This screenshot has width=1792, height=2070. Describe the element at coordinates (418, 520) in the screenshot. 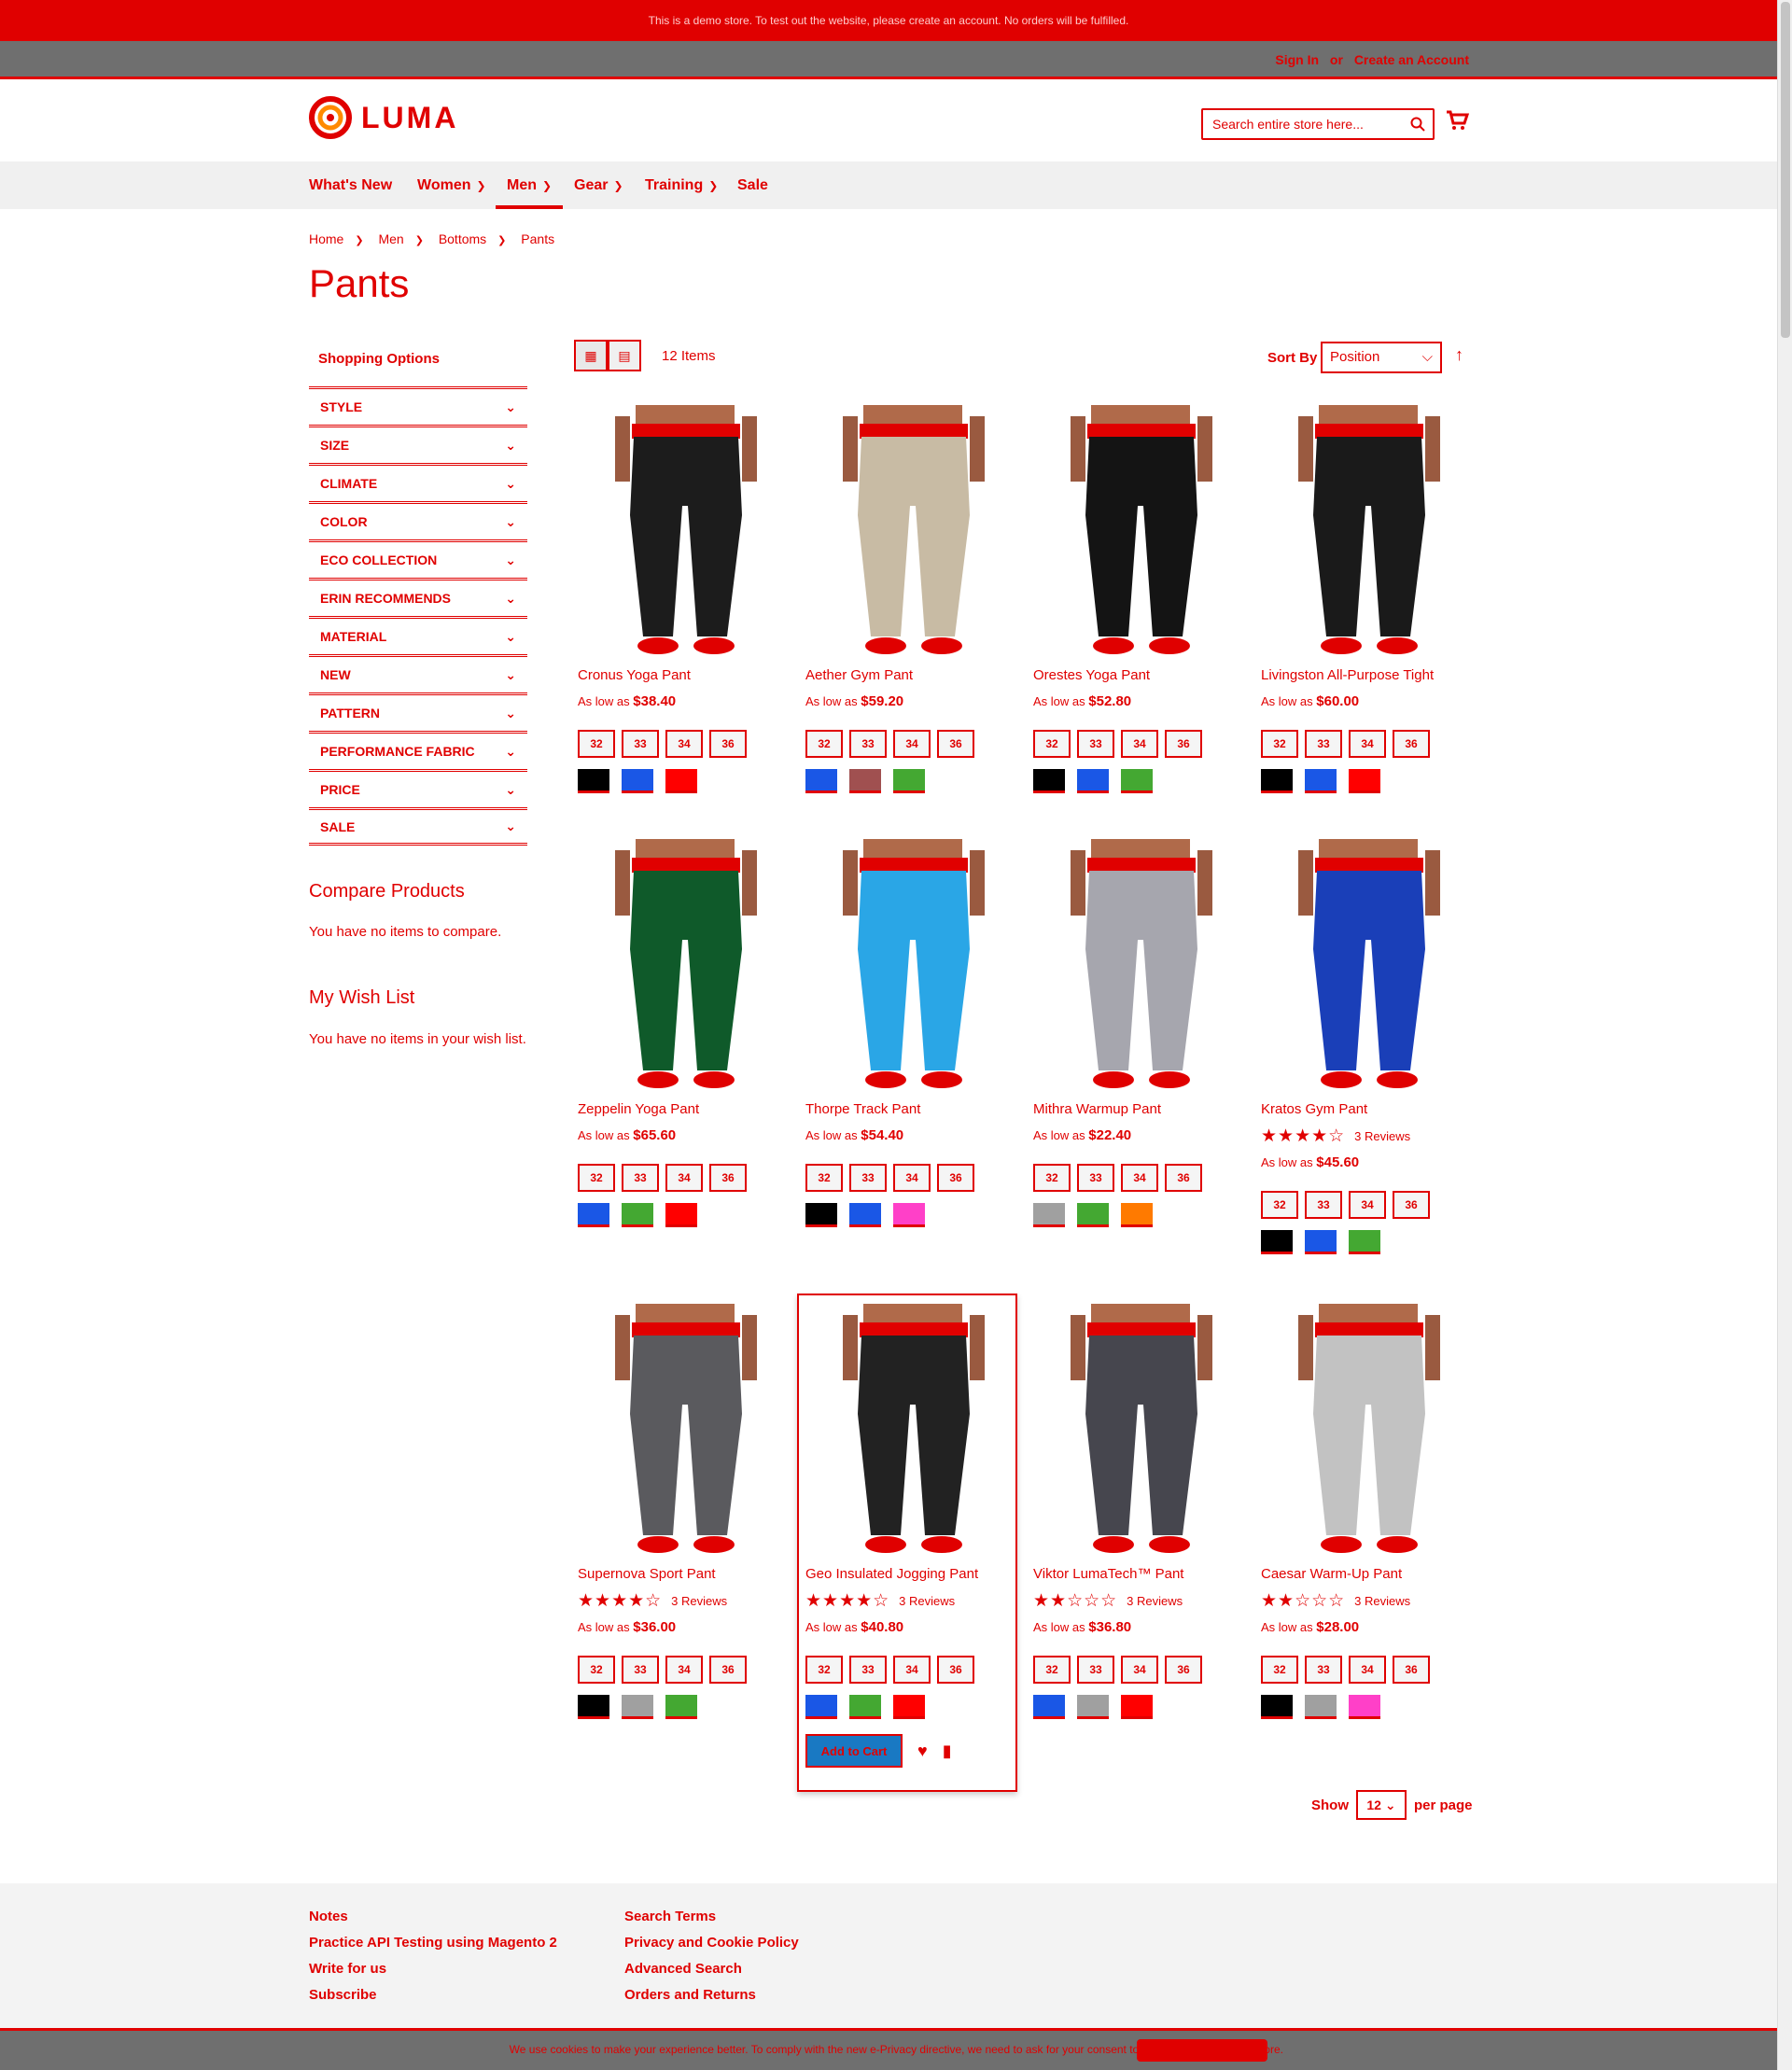

I see `filter-color: Color ⌄` at that location.